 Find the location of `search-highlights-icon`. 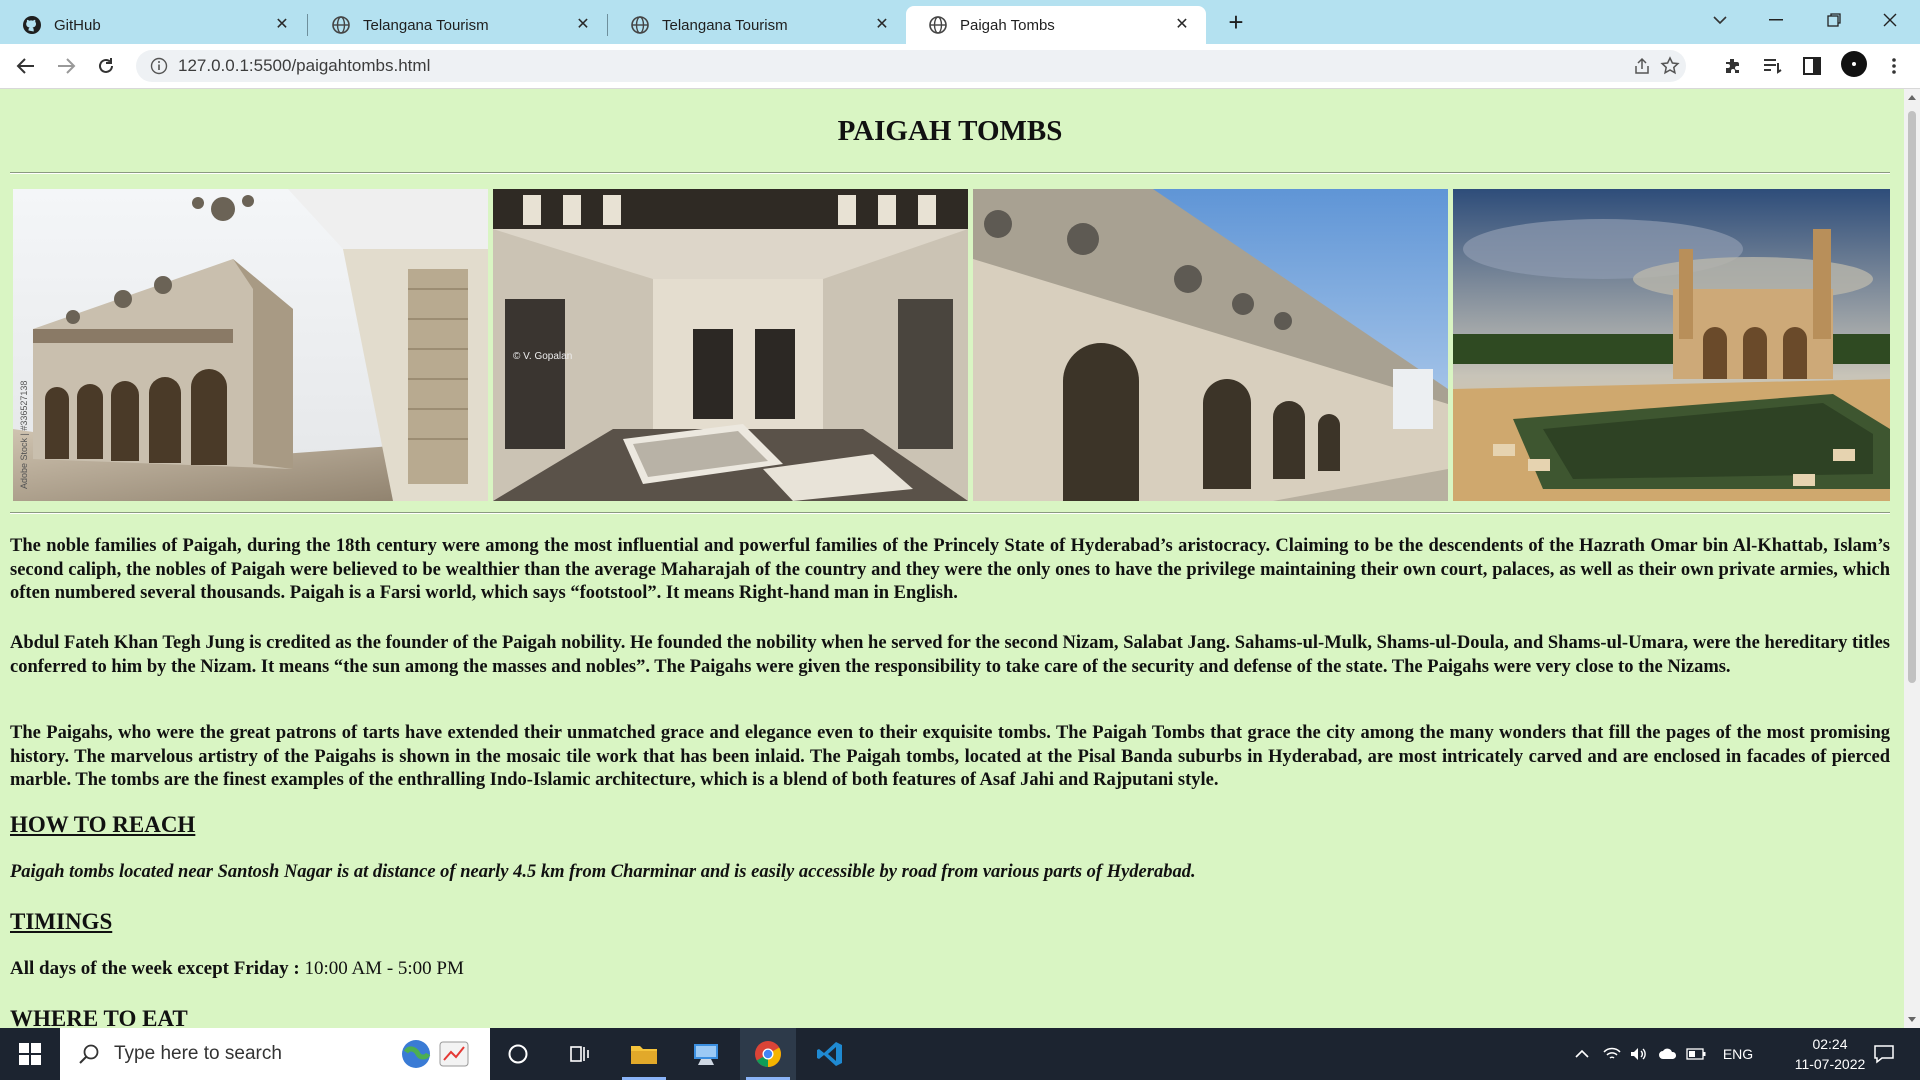

search-highlights-icon is located at coordinates (435, 1054).